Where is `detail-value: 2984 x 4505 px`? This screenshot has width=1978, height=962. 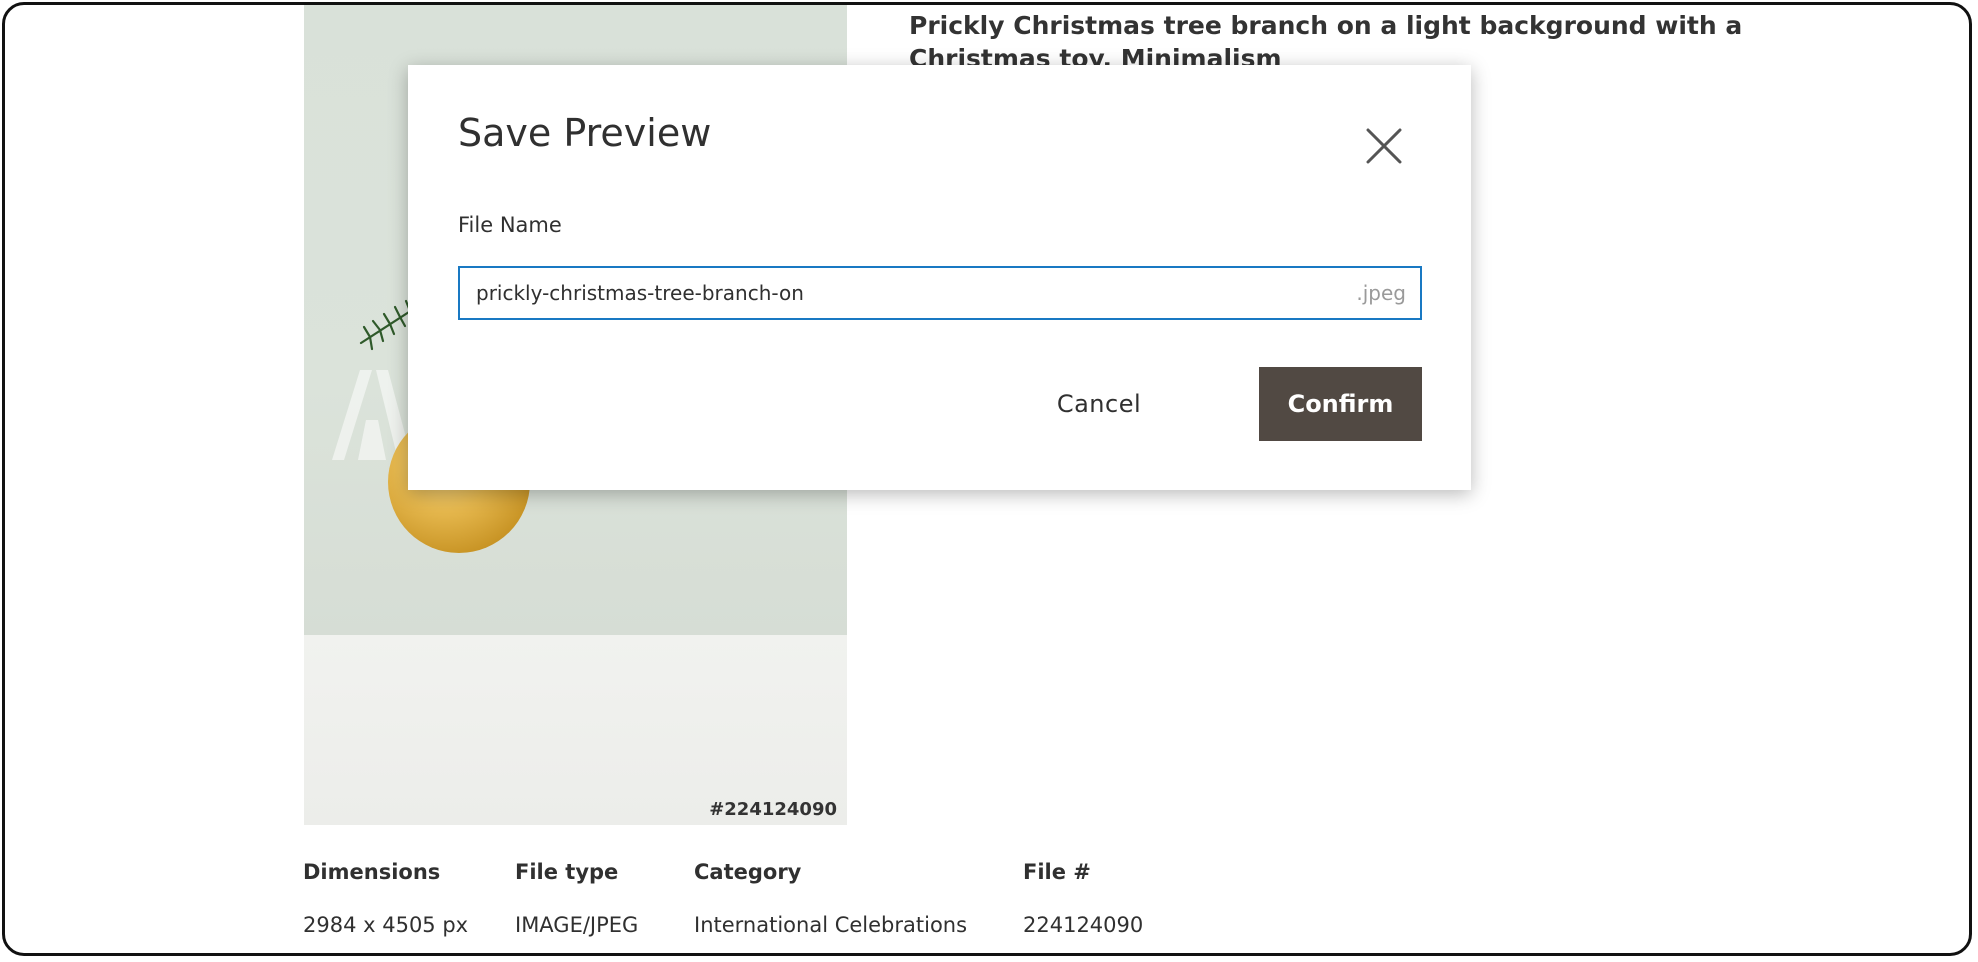 detail-value: 2984 x 4505 px is located at coordinates (386, 925).